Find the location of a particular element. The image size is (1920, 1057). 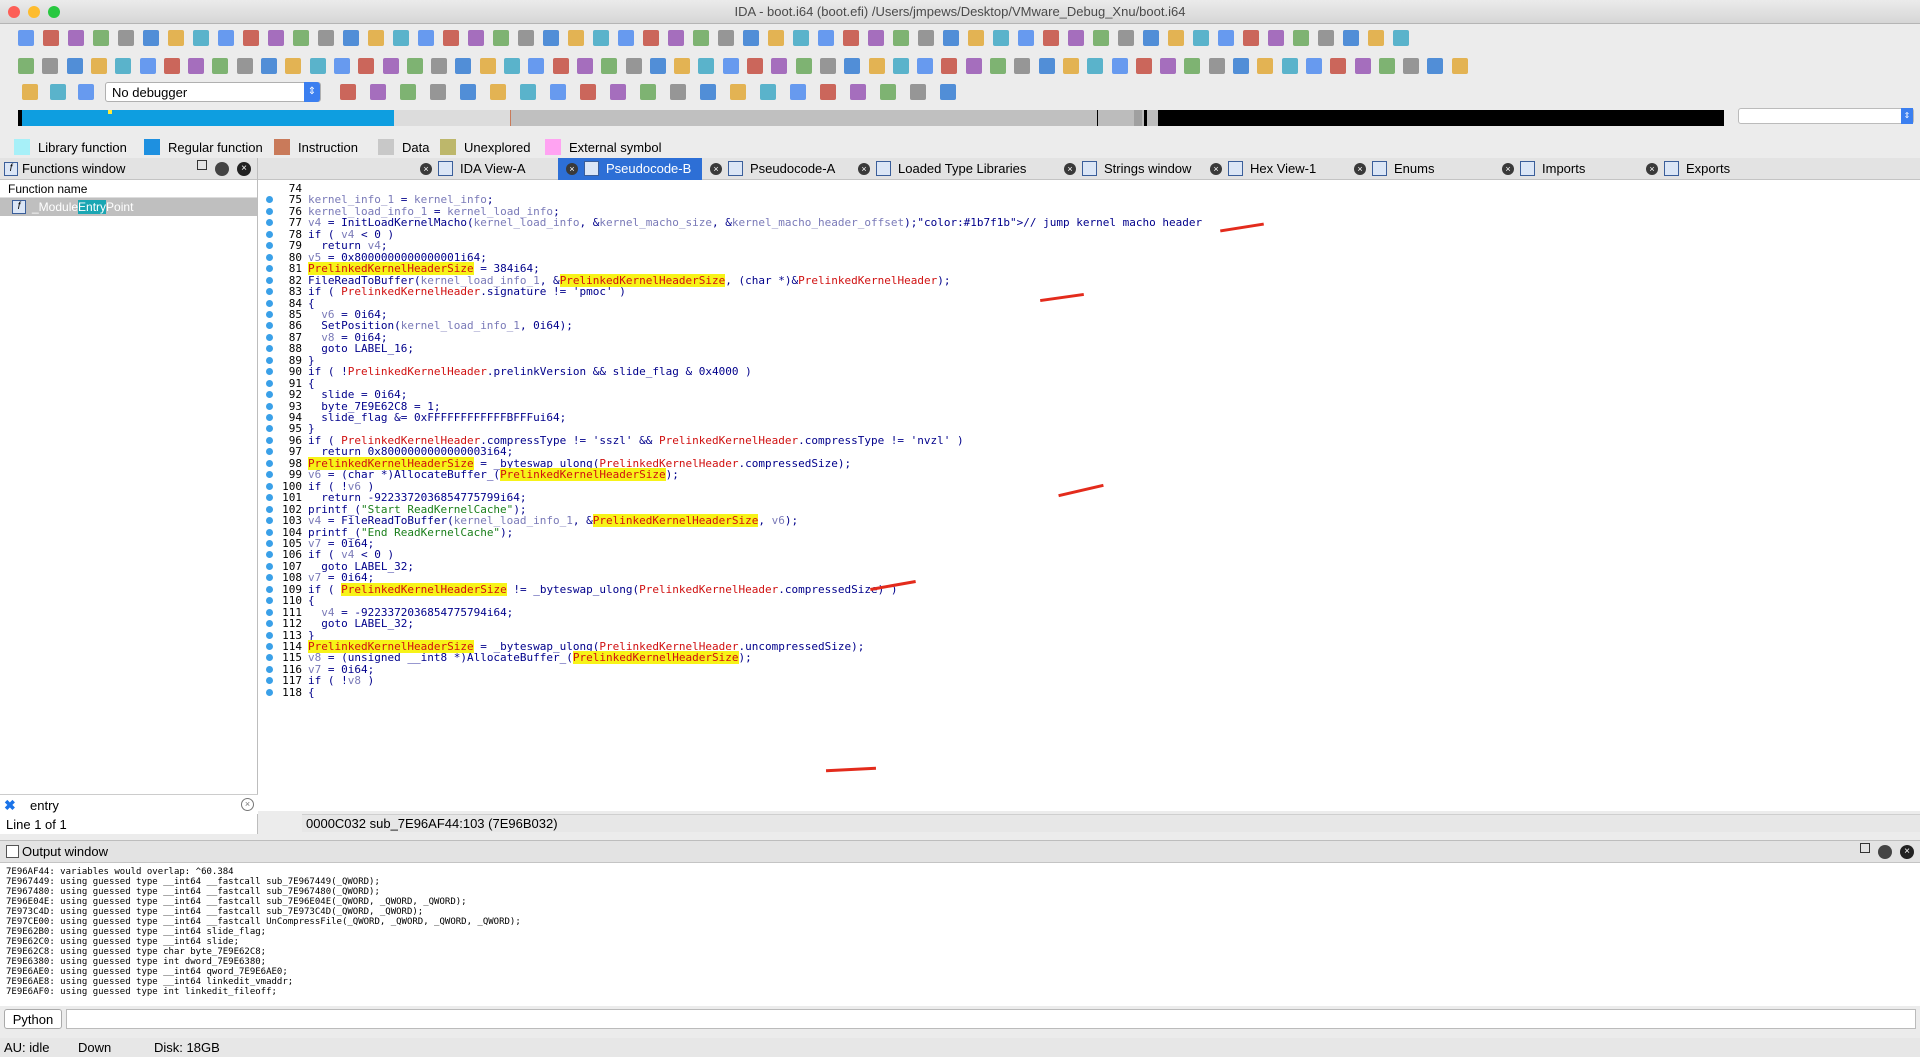

code-line: { is located at coordinates (1108, 693).